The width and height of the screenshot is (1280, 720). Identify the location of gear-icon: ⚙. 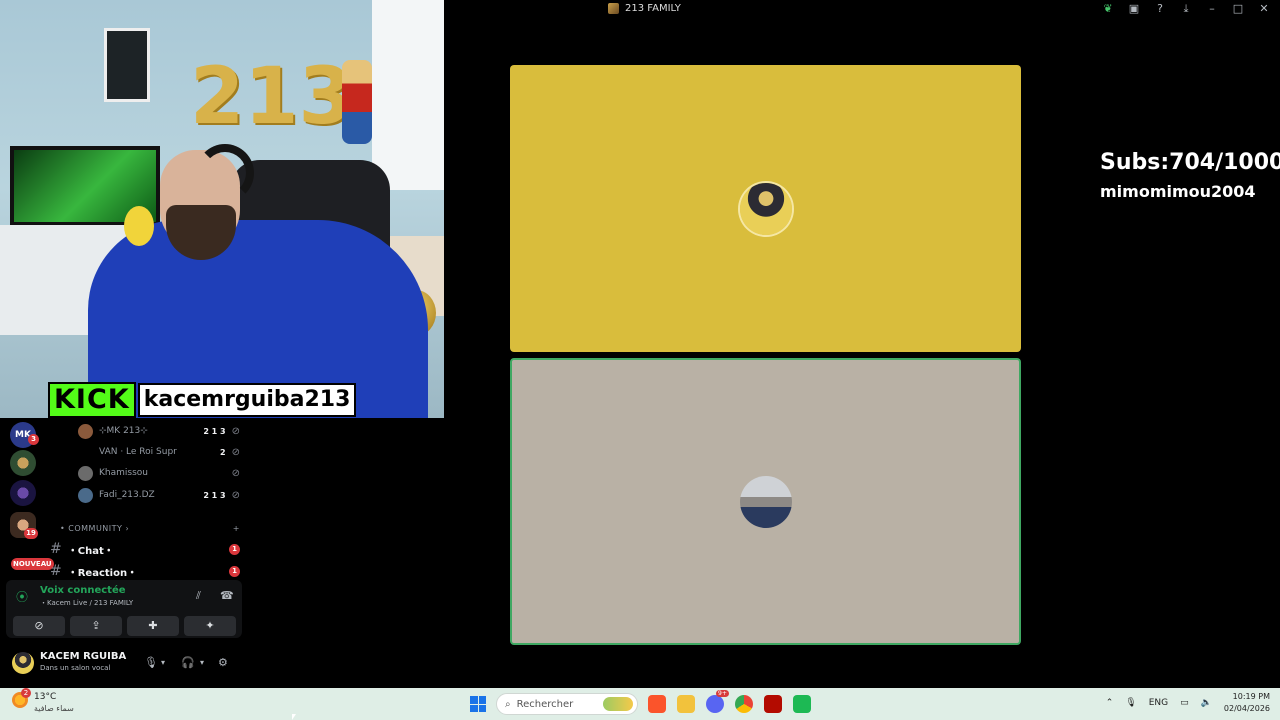
(223, 662).